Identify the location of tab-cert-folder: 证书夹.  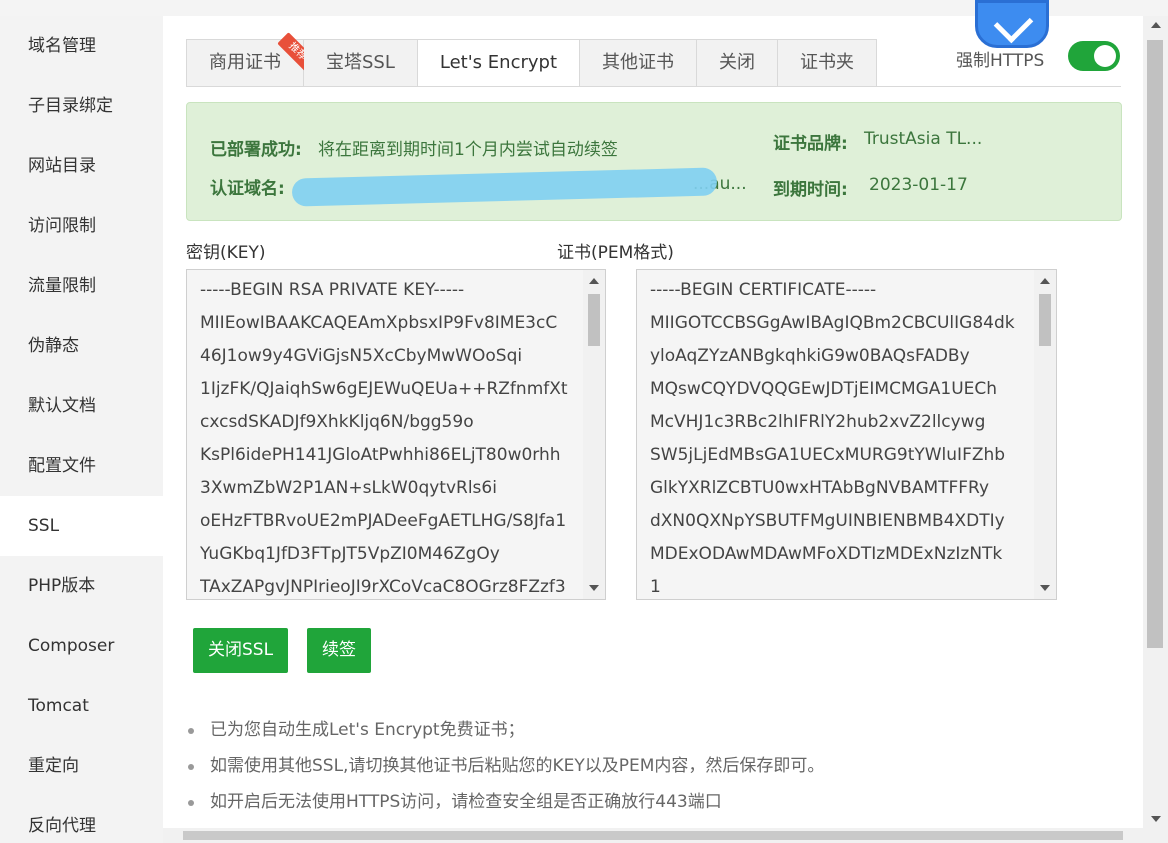
(827, 63).